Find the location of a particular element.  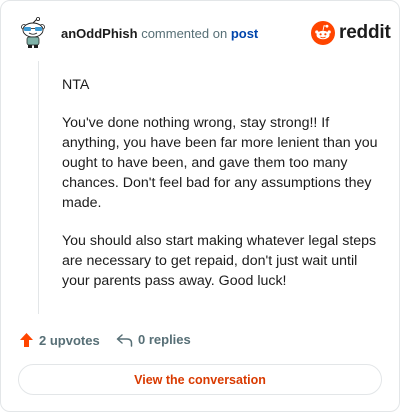

view-conversation-button: View the conversation is located at coordinates (200, 379).